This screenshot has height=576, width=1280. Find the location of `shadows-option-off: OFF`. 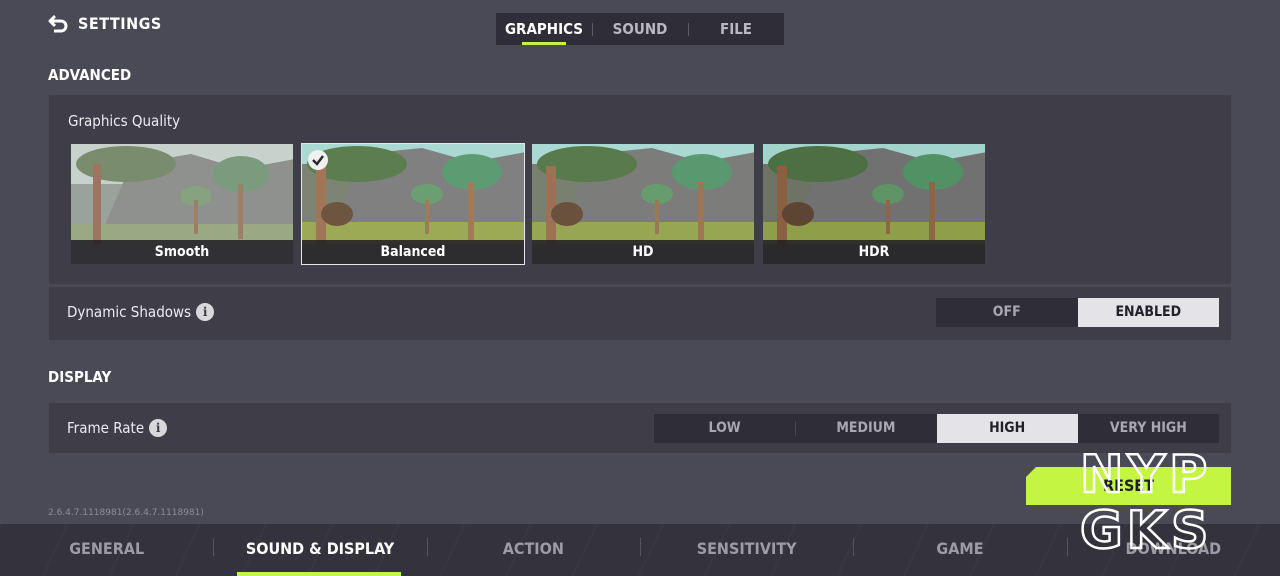

shadows-option-off: OFF is located at coordinates (1007, 312).